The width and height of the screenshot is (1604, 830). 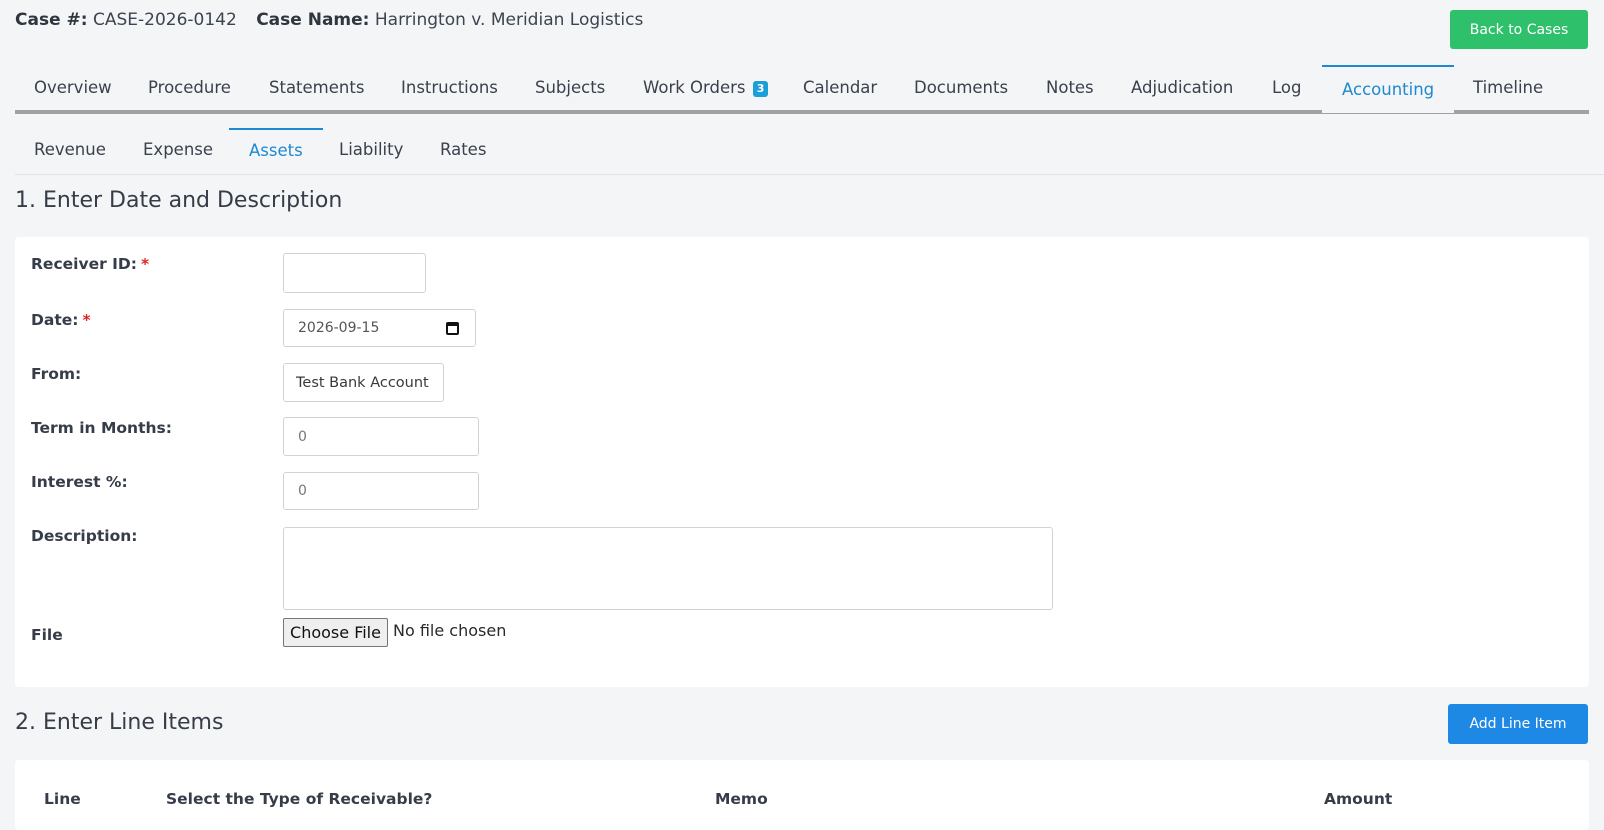 I want to click on subtab-rates: Rates, so click(x=463, y=150).